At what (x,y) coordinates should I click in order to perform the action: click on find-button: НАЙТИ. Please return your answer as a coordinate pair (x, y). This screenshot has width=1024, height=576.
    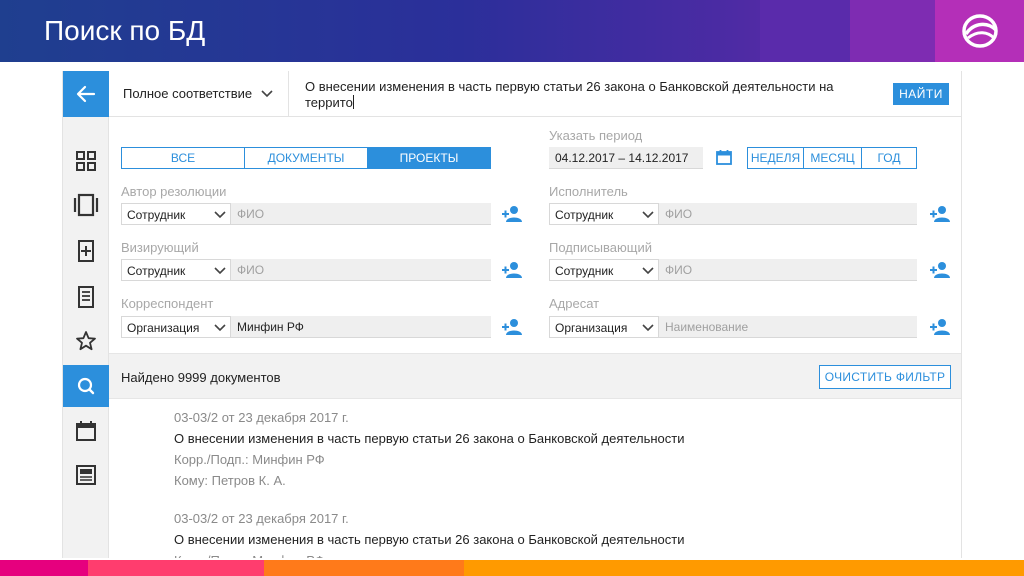
    Looking at the image, I should click on (921, 94).